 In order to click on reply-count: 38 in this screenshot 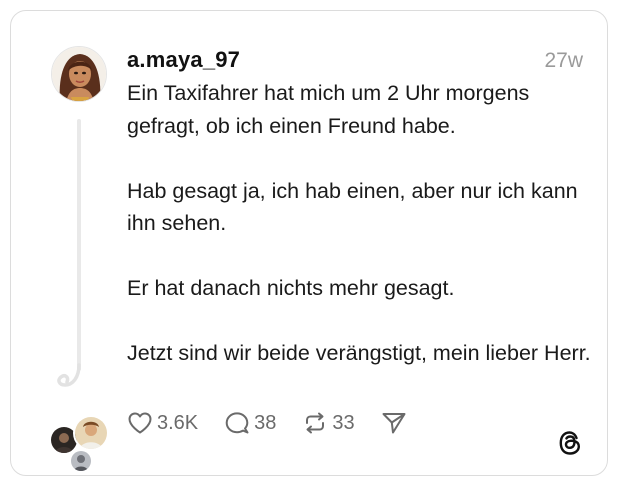, I will do `click(265, 422)`.